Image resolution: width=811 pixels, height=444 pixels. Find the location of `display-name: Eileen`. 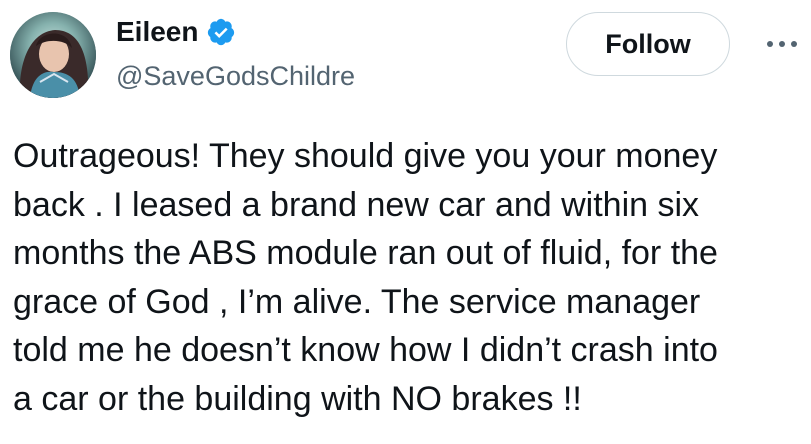

display-name: Eileen is located at coordinates (157, 32).